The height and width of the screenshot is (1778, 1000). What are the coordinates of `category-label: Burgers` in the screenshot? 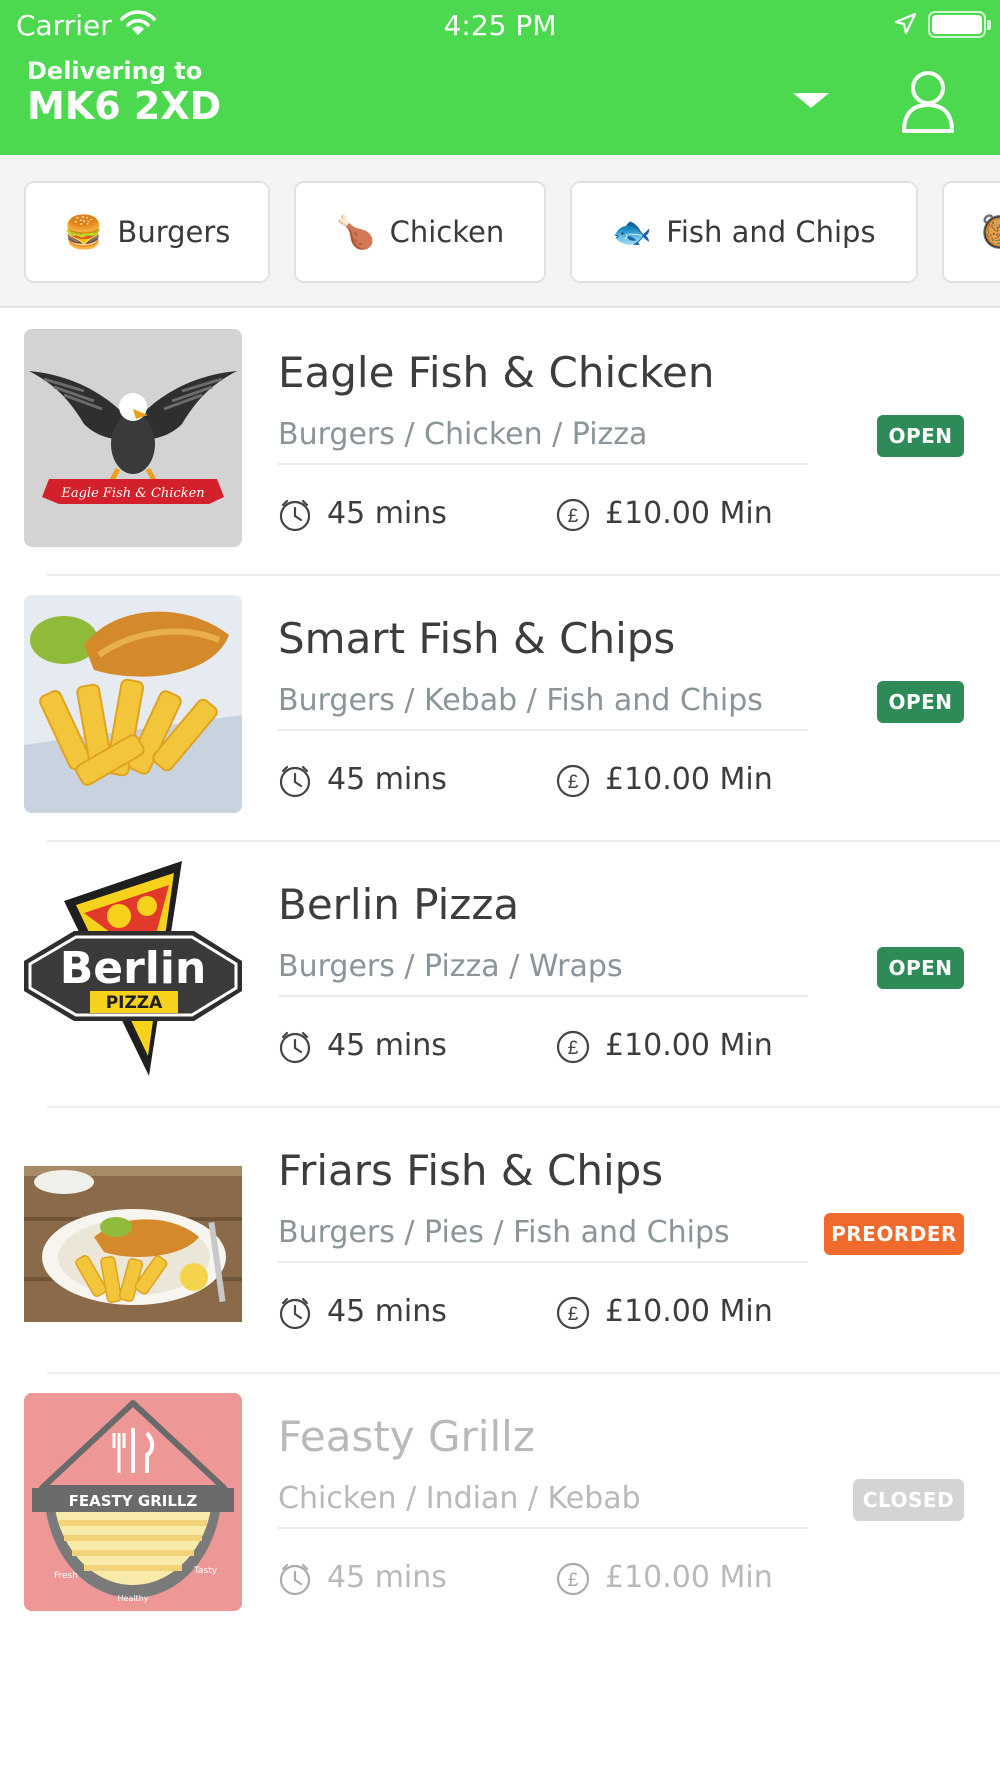 It's located at (174, 232).